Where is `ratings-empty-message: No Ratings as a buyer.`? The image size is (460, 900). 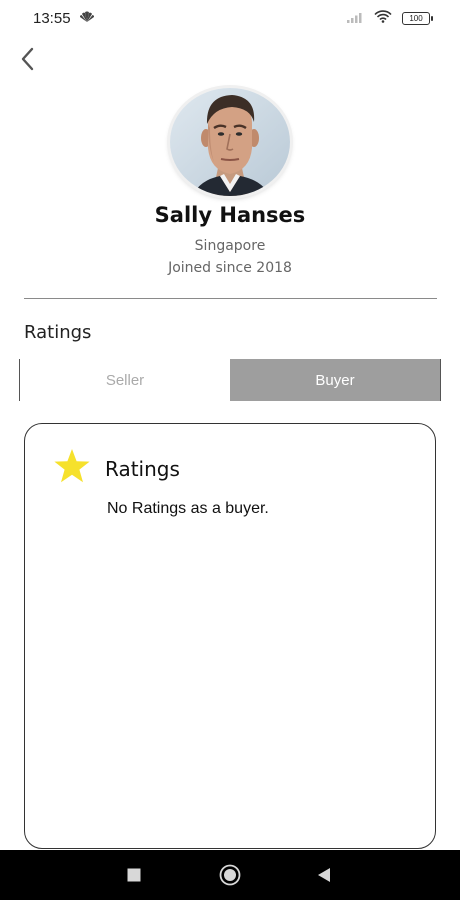 ratings-empty-message: No Ratings as a buyer. is located at coordinates (188, 508).